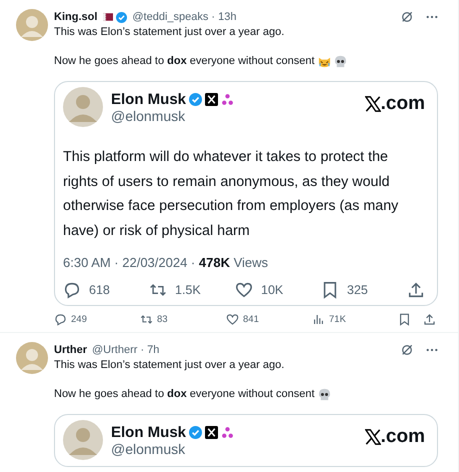  What do you see at coordinates (79, 319) in the screenshot?
I see `action-count: 249` at bounding box center [79, 319].